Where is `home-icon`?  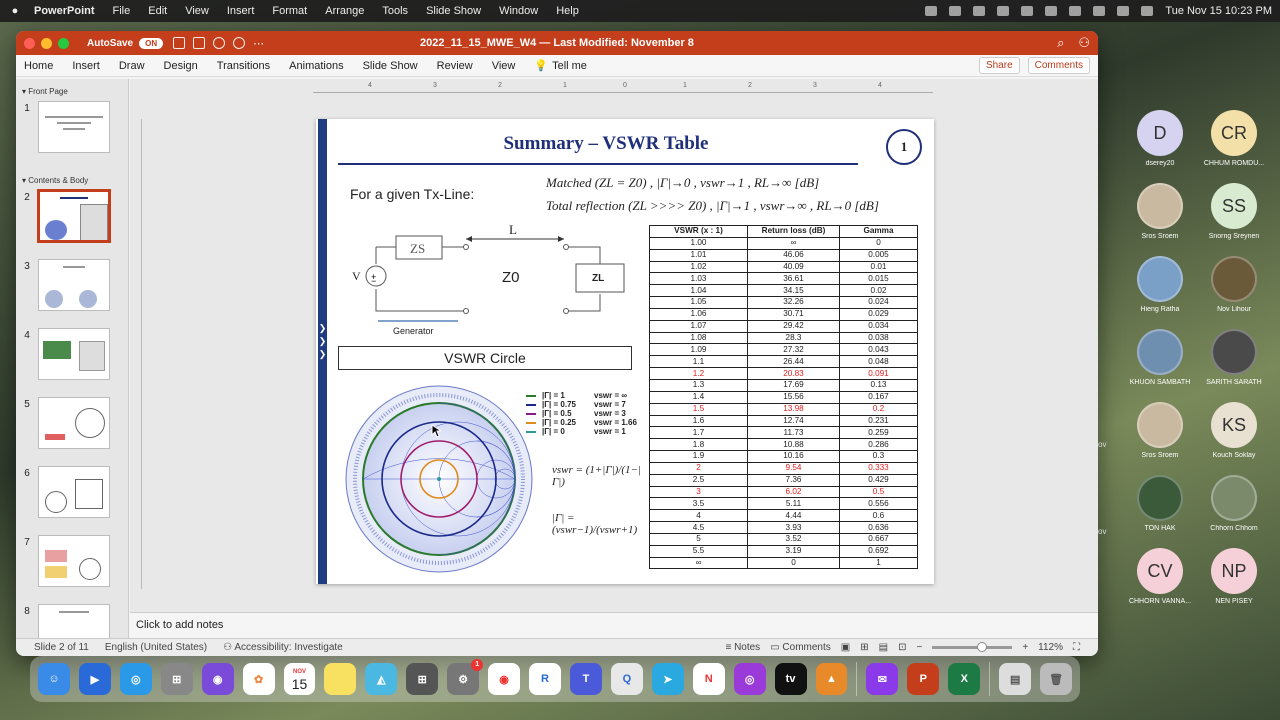
home-icon is located at coordinates (179, 43).